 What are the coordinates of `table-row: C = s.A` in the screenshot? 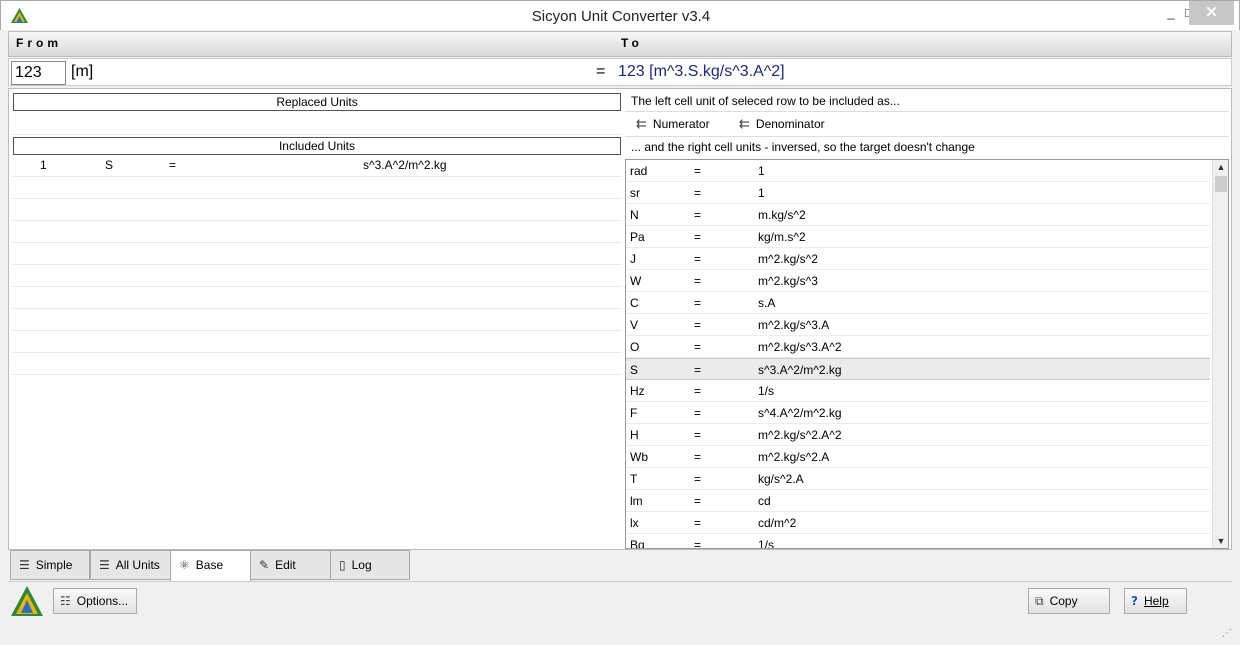 It's located at (918, 303).